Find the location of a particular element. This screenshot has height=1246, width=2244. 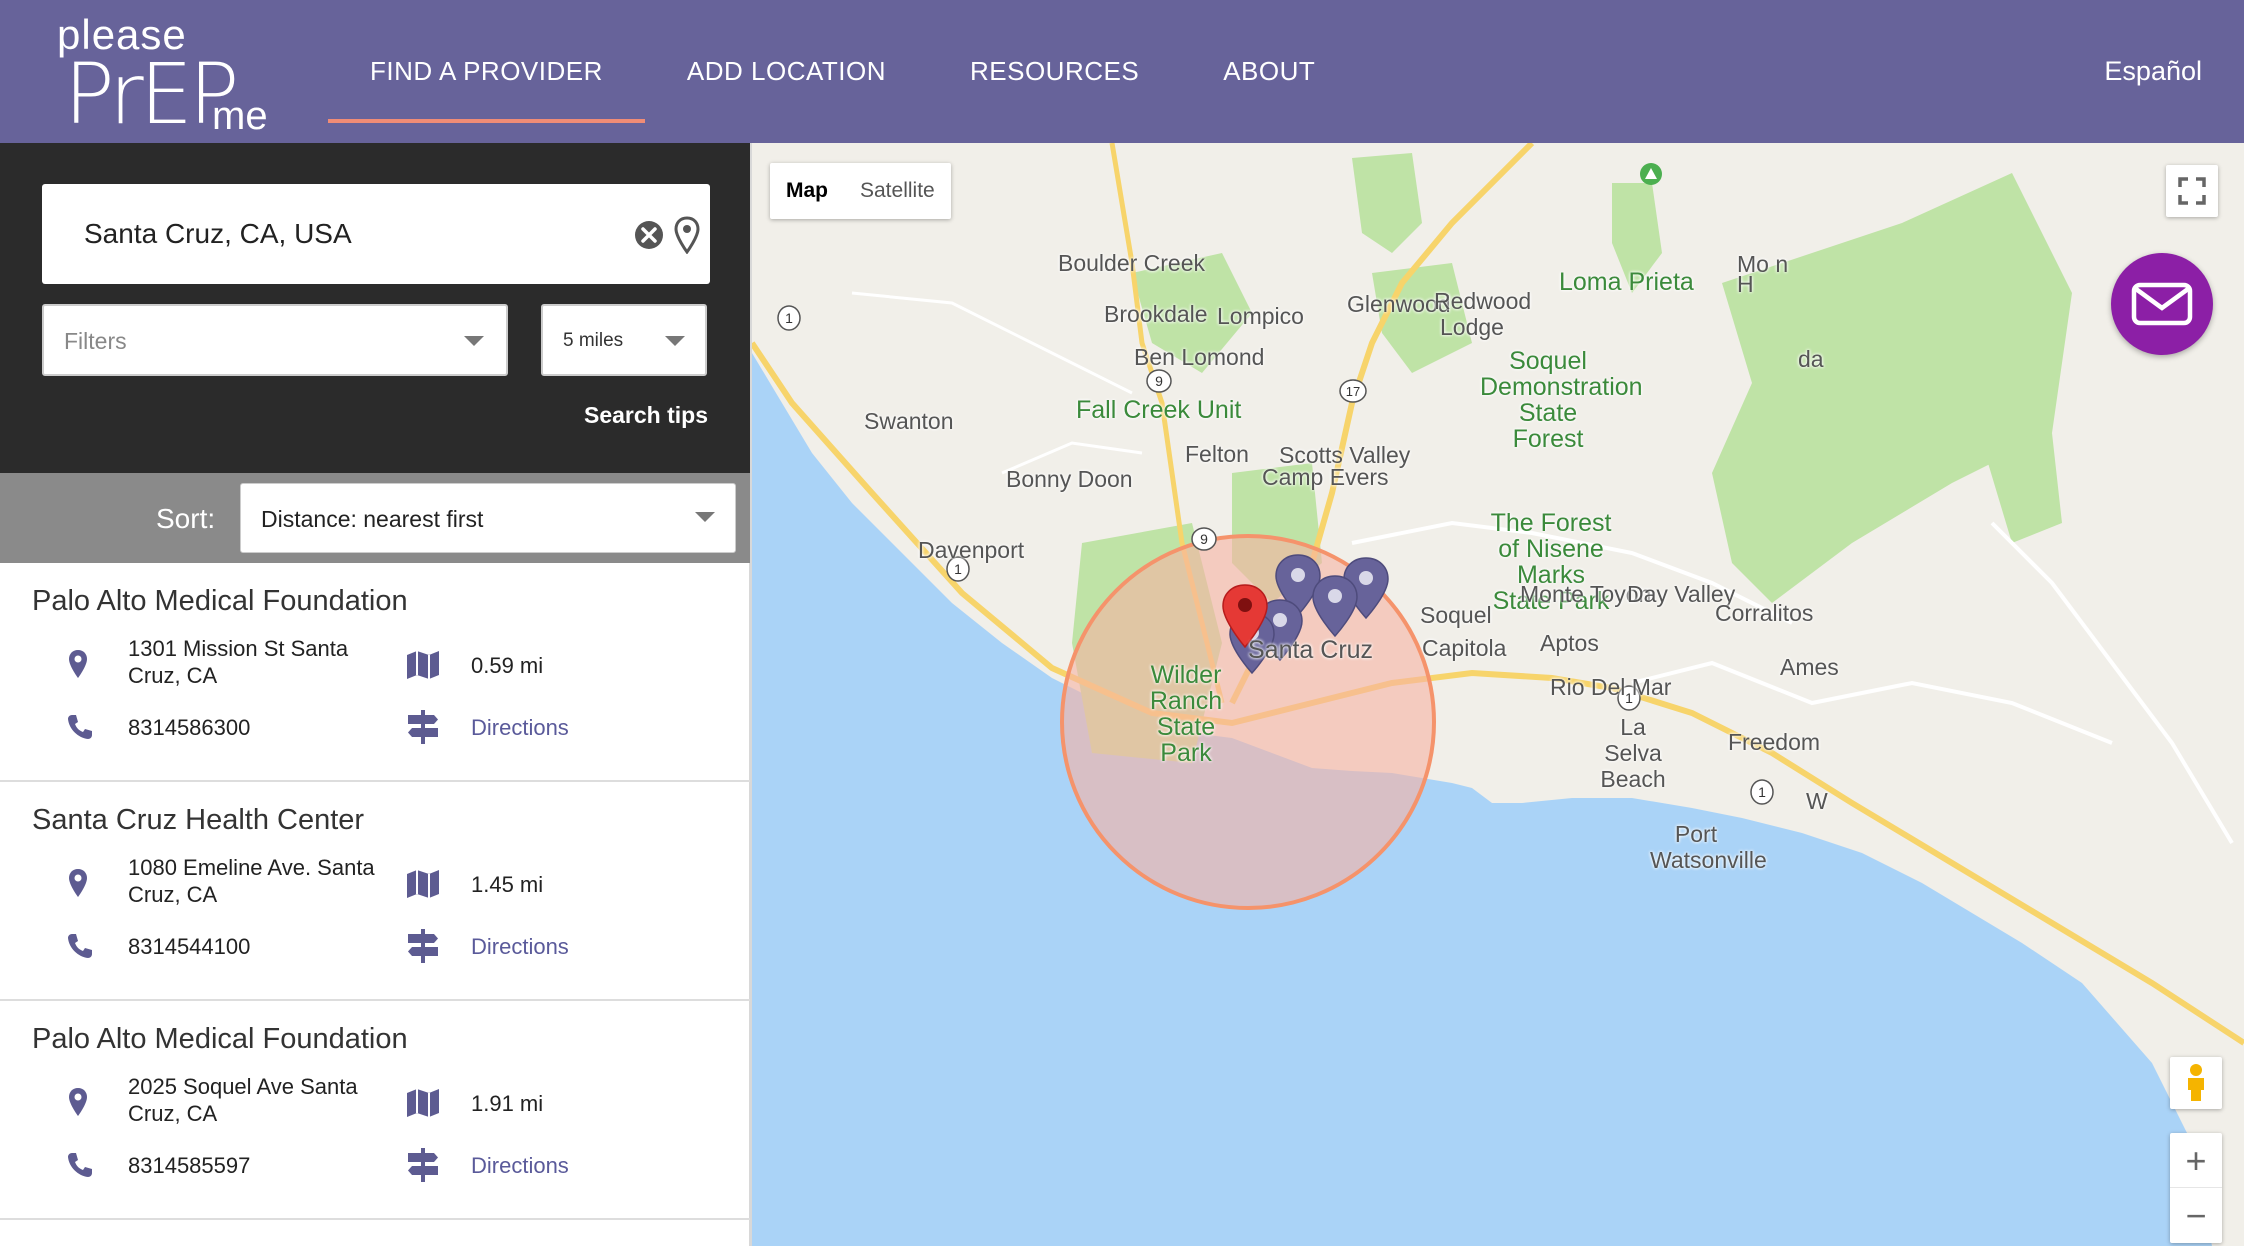

place-label: Ames is located at coordinates (1809, 667).